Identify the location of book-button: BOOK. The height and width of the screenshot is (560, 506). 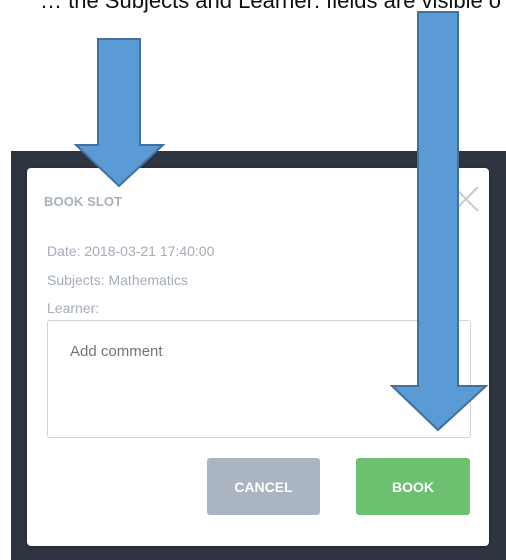
(413, 486).